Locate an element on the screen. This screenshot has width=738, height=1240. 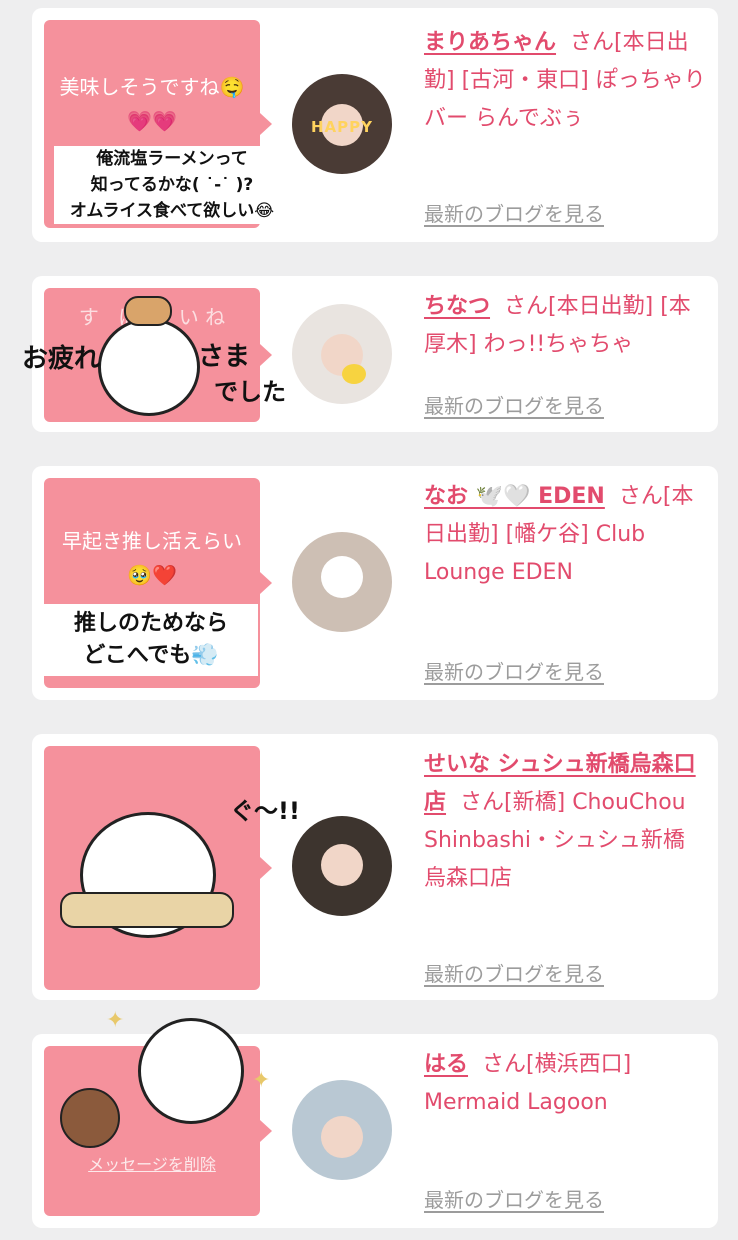
cast-name-link: まりあちゃん is located at coordinates (490, 42).